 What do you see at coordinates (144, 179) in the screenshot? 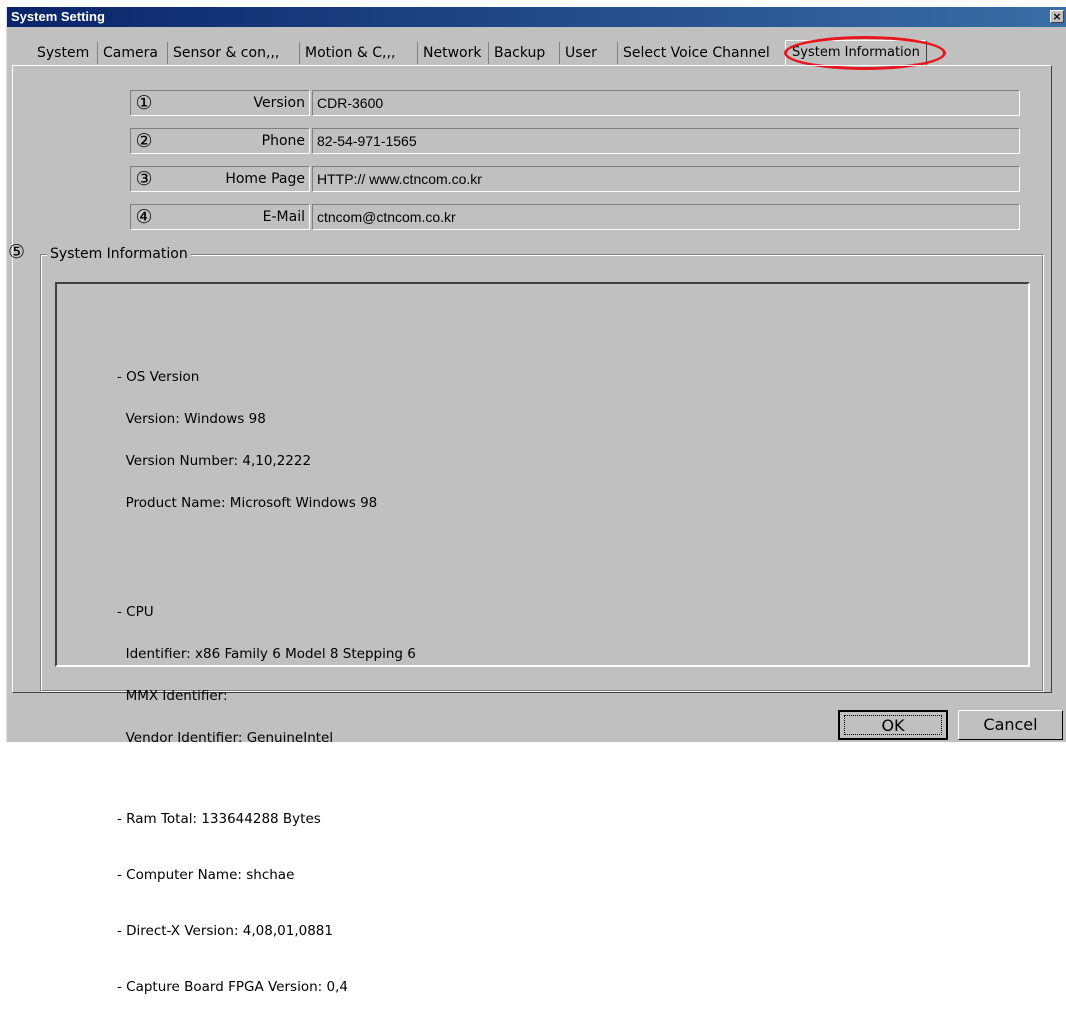
I see `annotation-number-3: ③` at bounding box center [144, 179].